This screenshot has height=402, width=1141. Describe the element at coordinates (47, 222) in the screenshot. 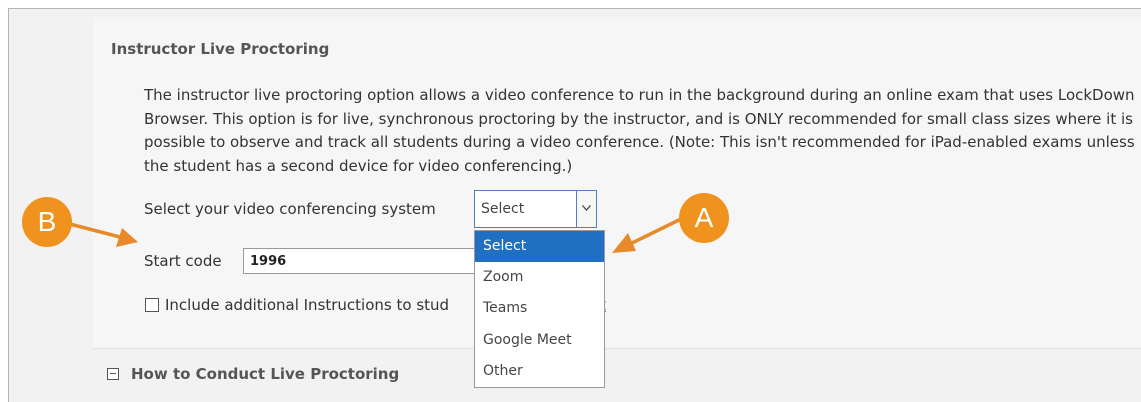

I see `callout-b-badge: B` at that location.